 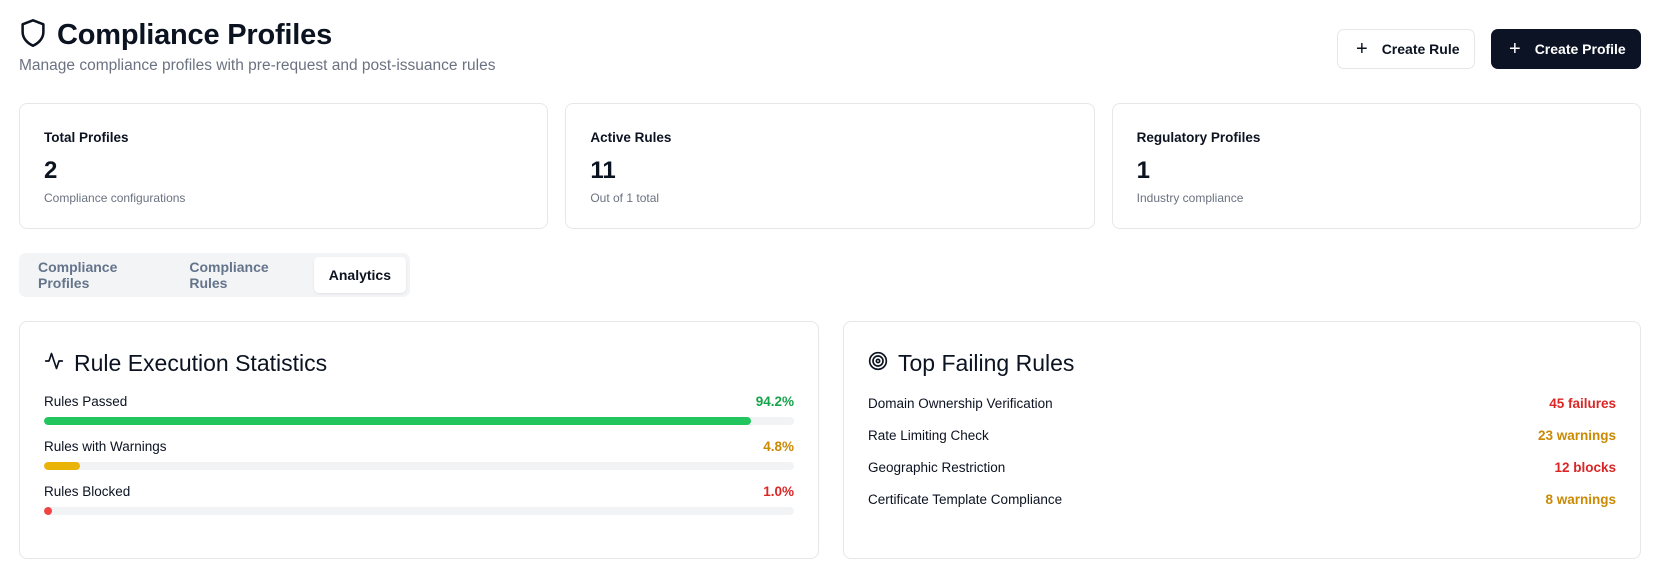 I want to click on metric-rules-passed: Rules Passed 94.2%, so click(x=419, y=409).